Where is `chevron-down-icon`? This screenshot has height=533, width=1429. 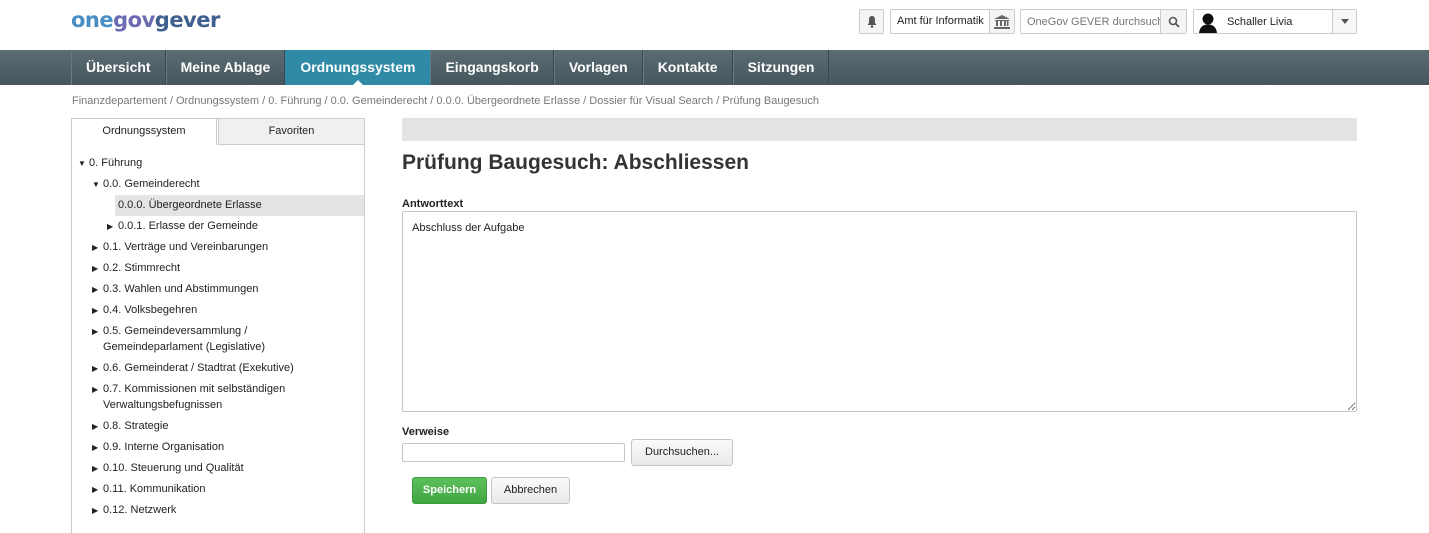 chevron-down-icon is located at coordinates (1344, 21).